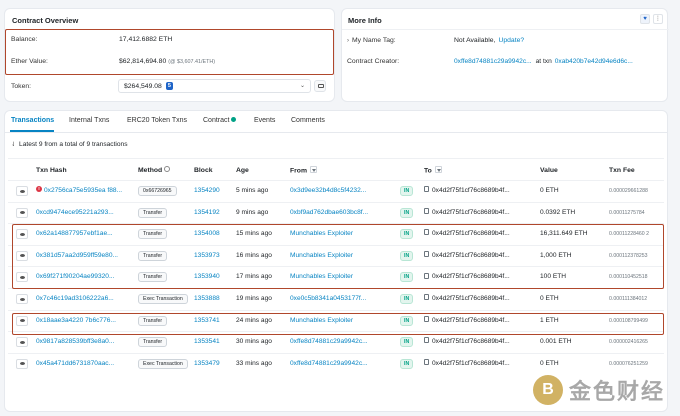 This screenshot has height=416, width=680. I want to click on creator-label: Contract Creator:, so click(373, 61).